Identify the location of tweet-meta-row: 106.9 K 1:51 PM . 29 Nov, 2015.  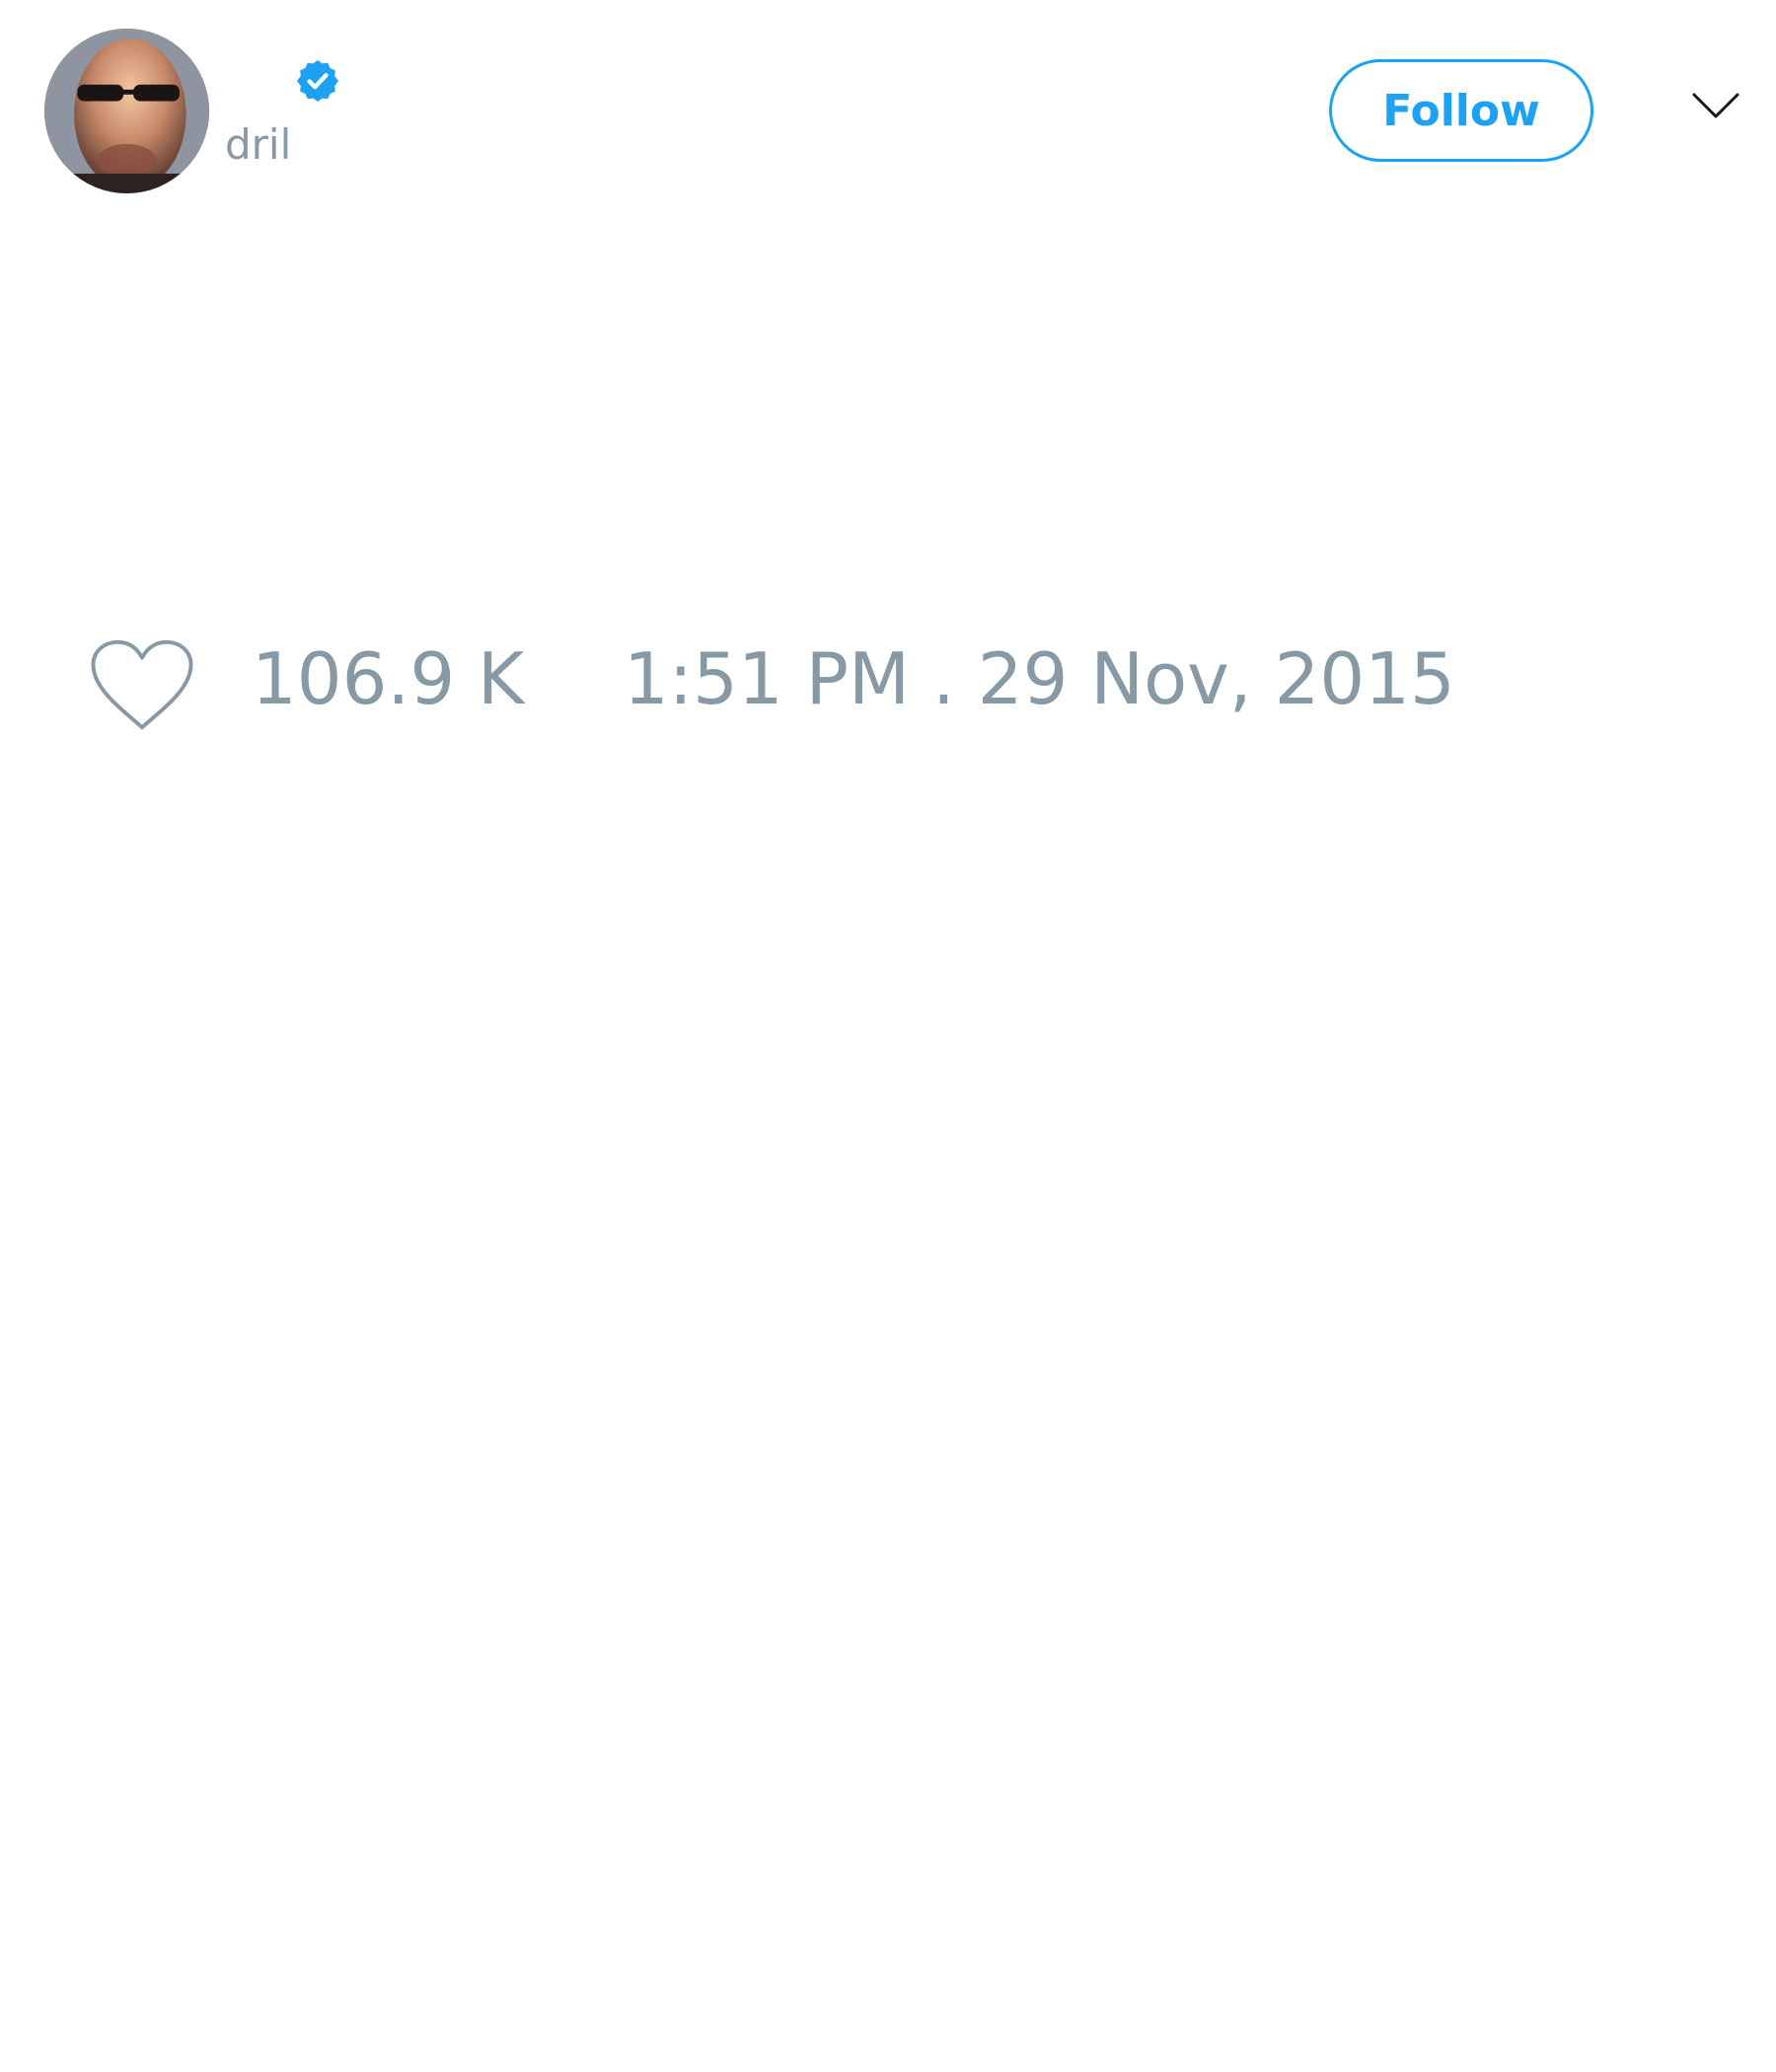
(888, 685).